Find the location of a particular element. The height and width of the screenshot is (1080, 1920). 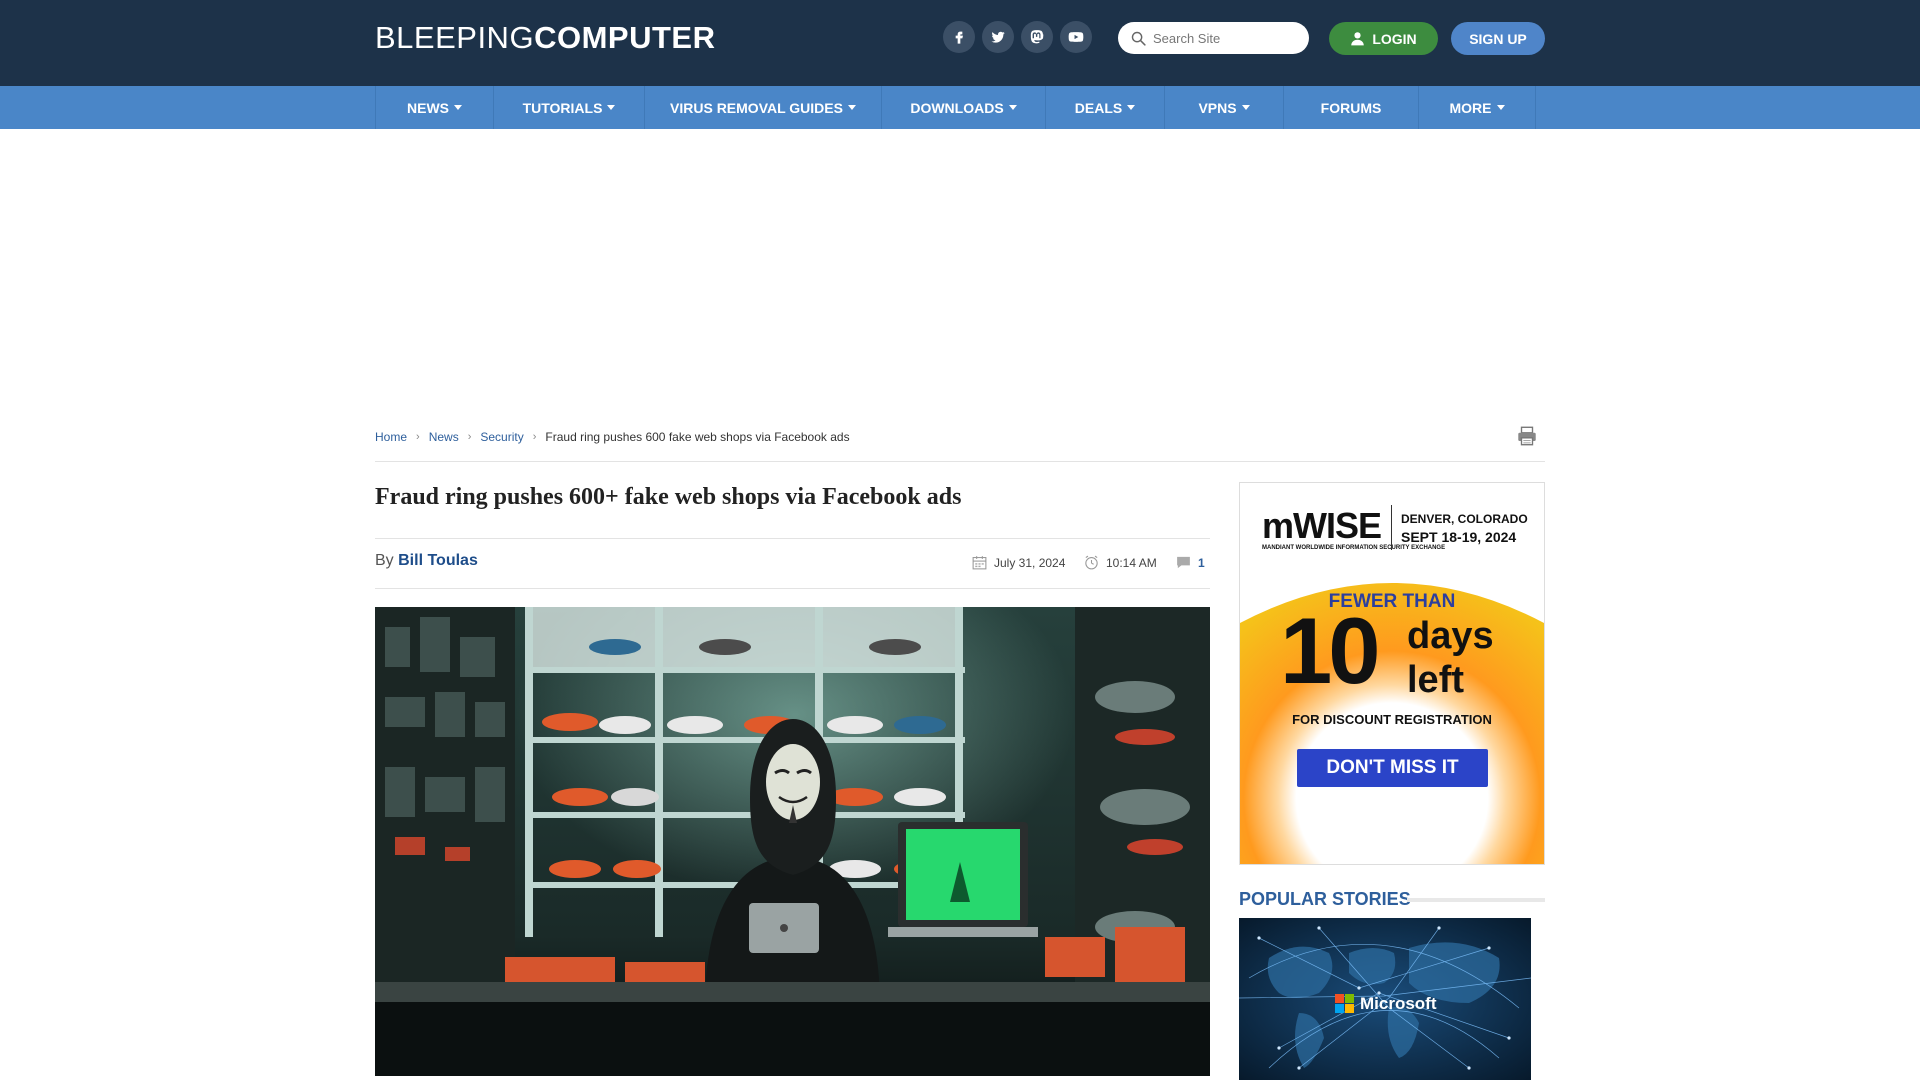

twitter-icon is located at coordinates (998, 37).